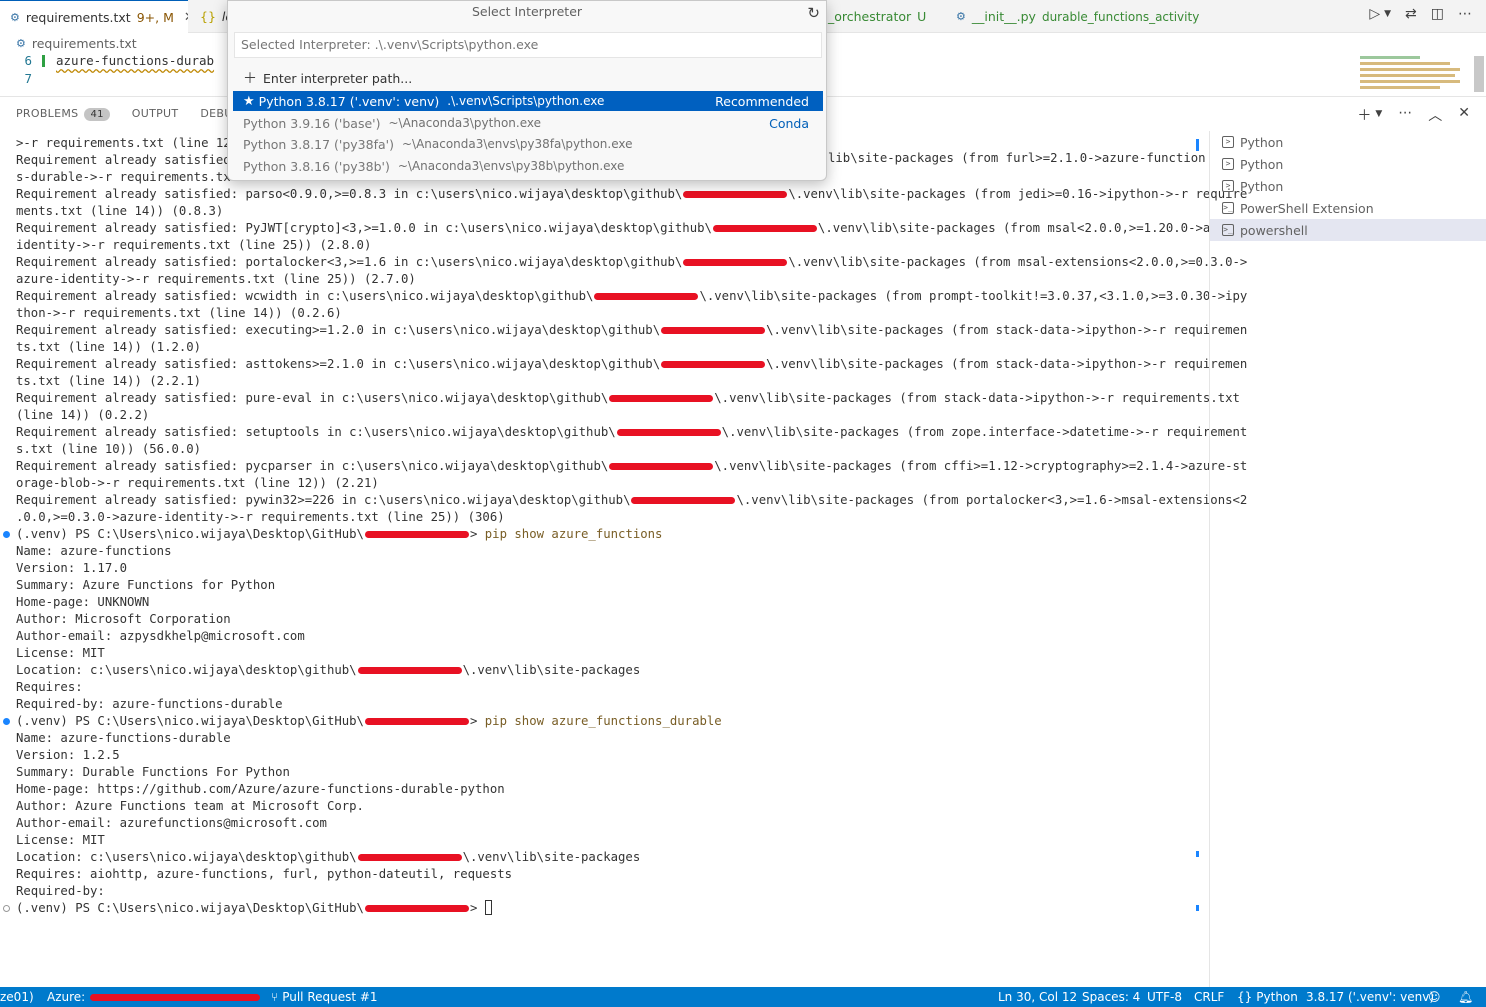 This screenshot has height=1007, width=1486. I want to click on breadcrumb-file: requirements.txt, so click(84, 43).